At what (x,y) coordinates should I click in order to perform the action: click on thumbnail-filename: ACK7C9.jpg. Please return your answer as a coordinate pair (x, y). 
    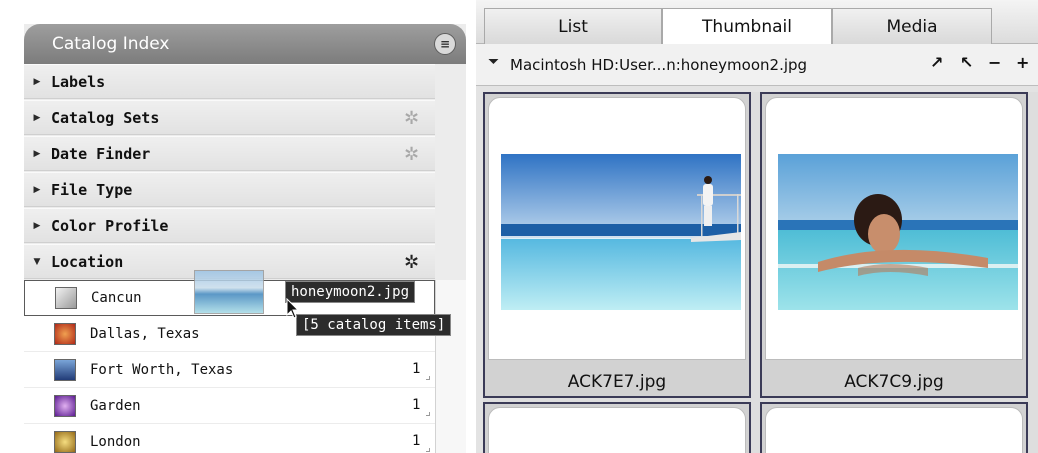
    Looking at the image, I should click on (894, 382).